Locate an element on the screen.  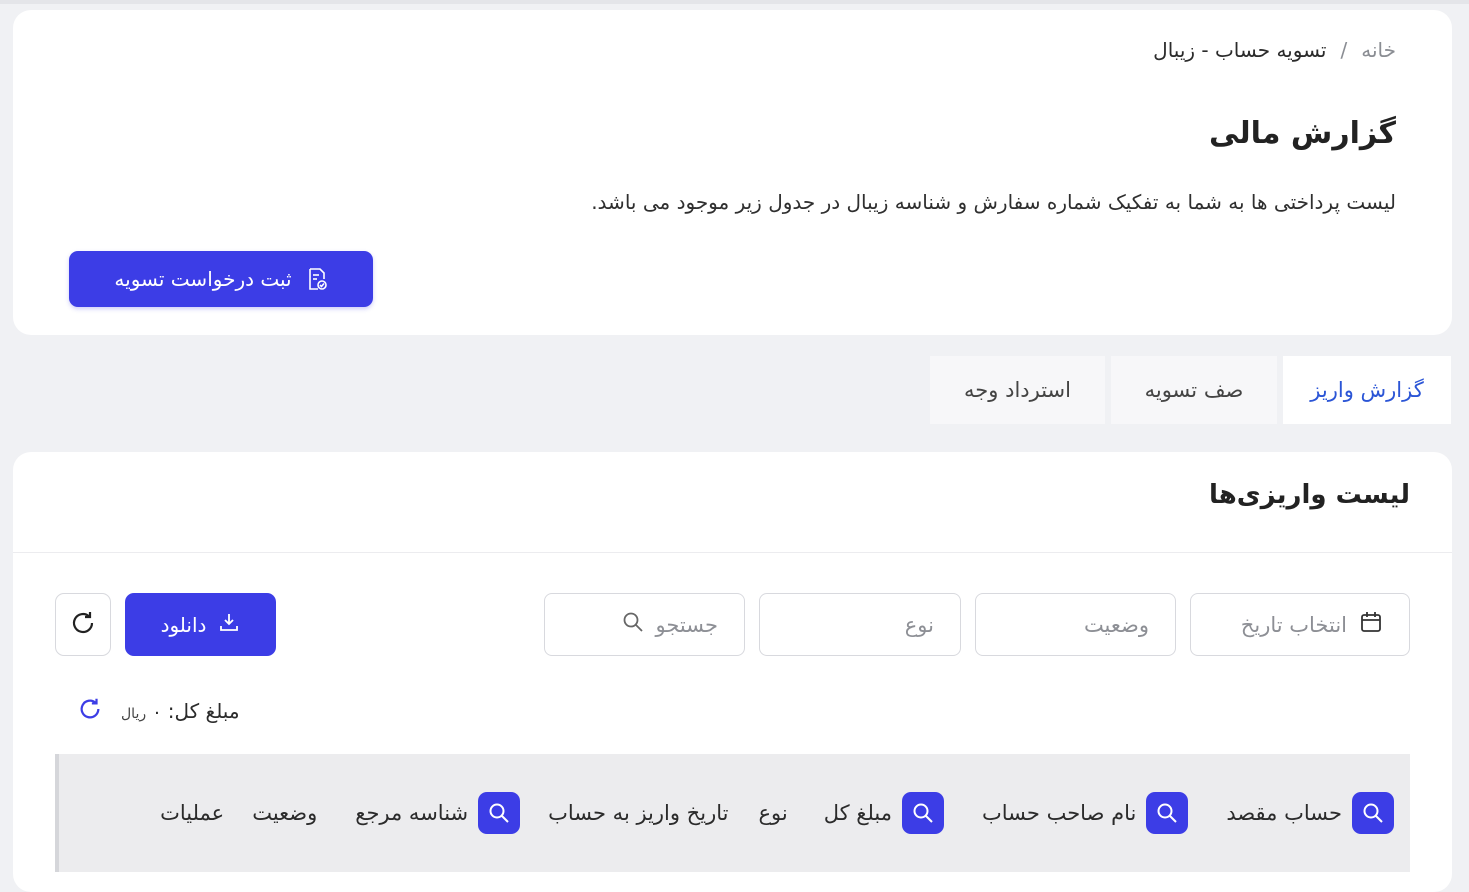
column-ref-label: شناسه مرجع is located at coordinates (412, 813).